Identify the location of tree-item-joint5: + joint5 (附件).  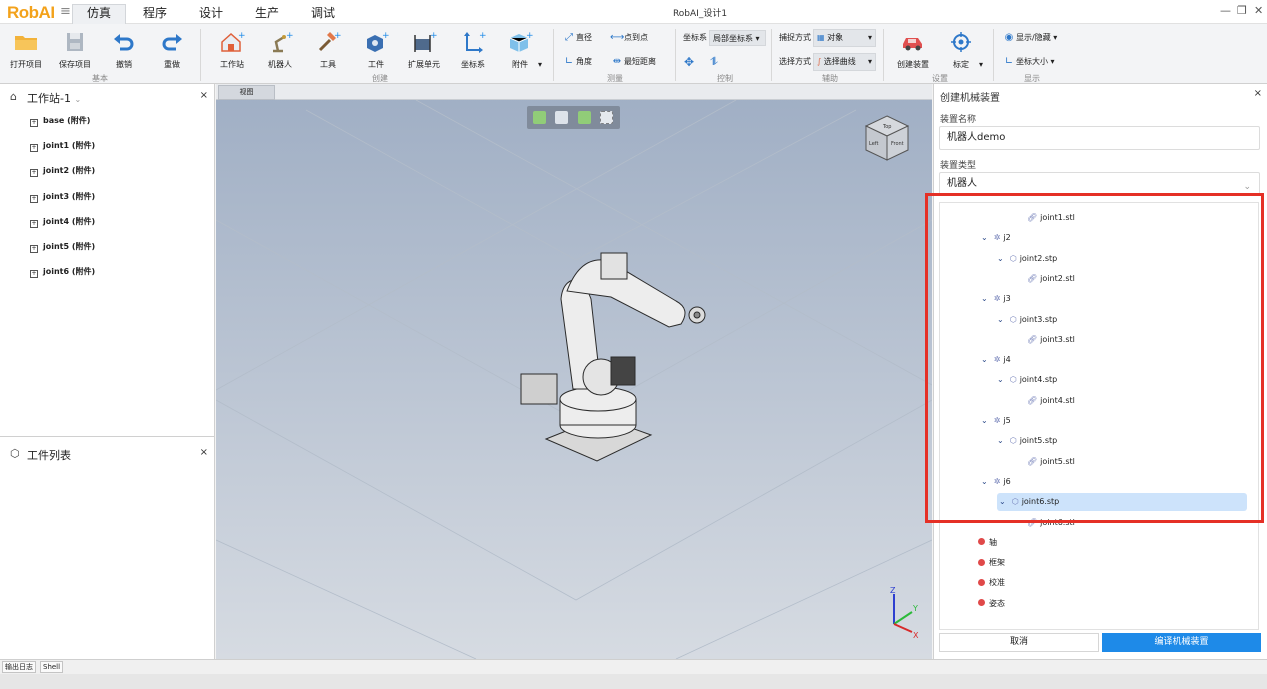
(62, 247).